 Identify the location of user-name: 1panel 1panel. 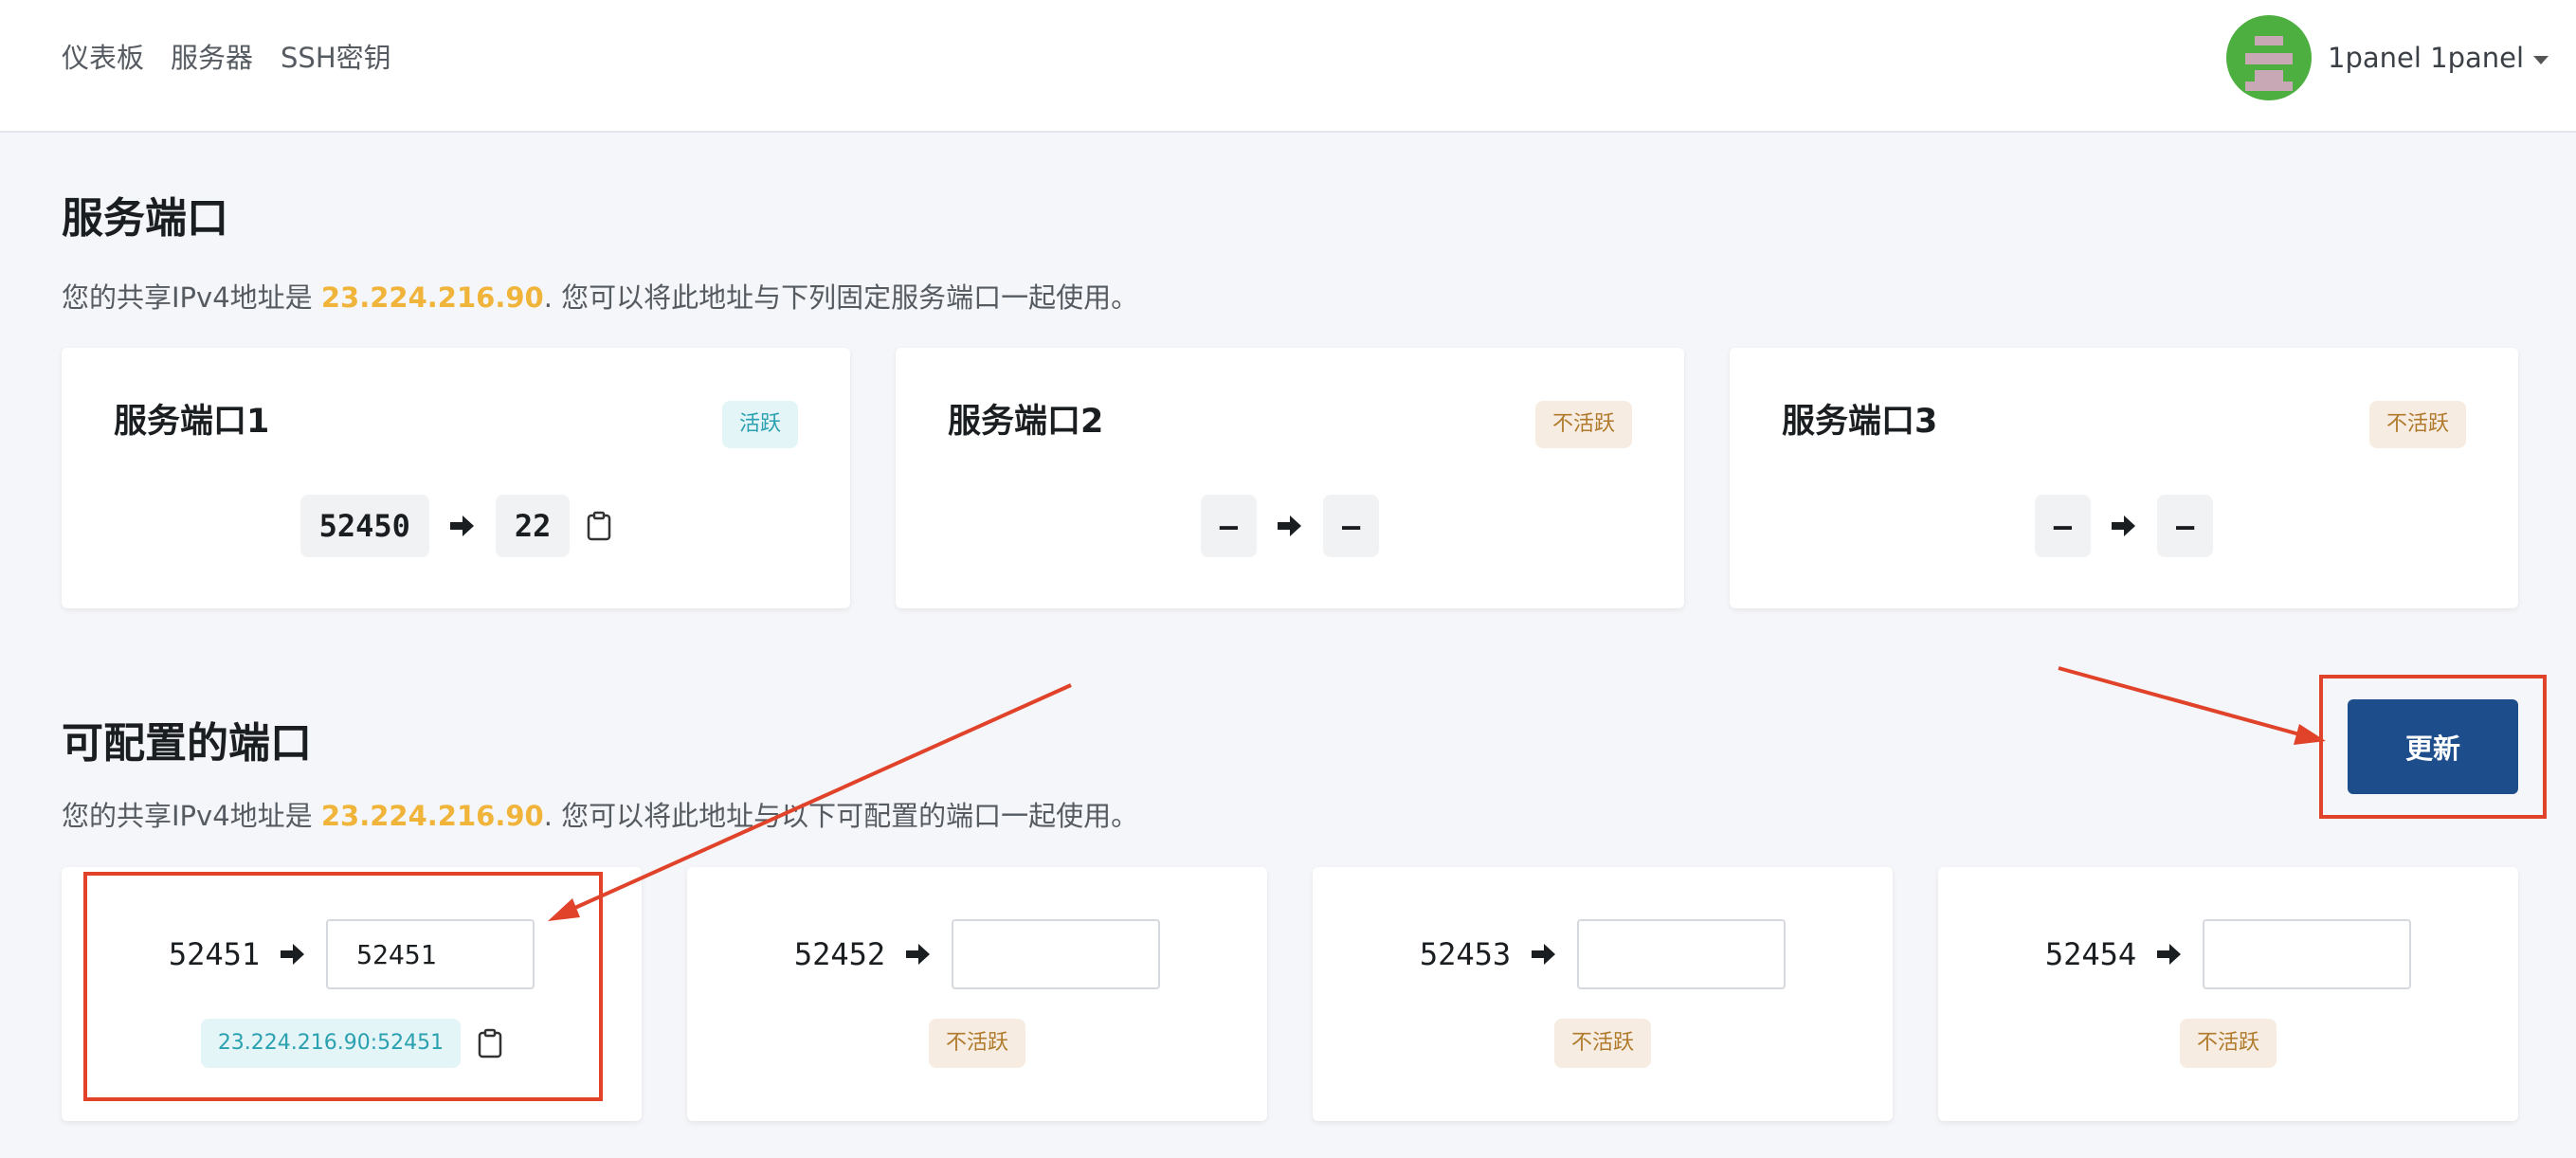
(2426, 58).